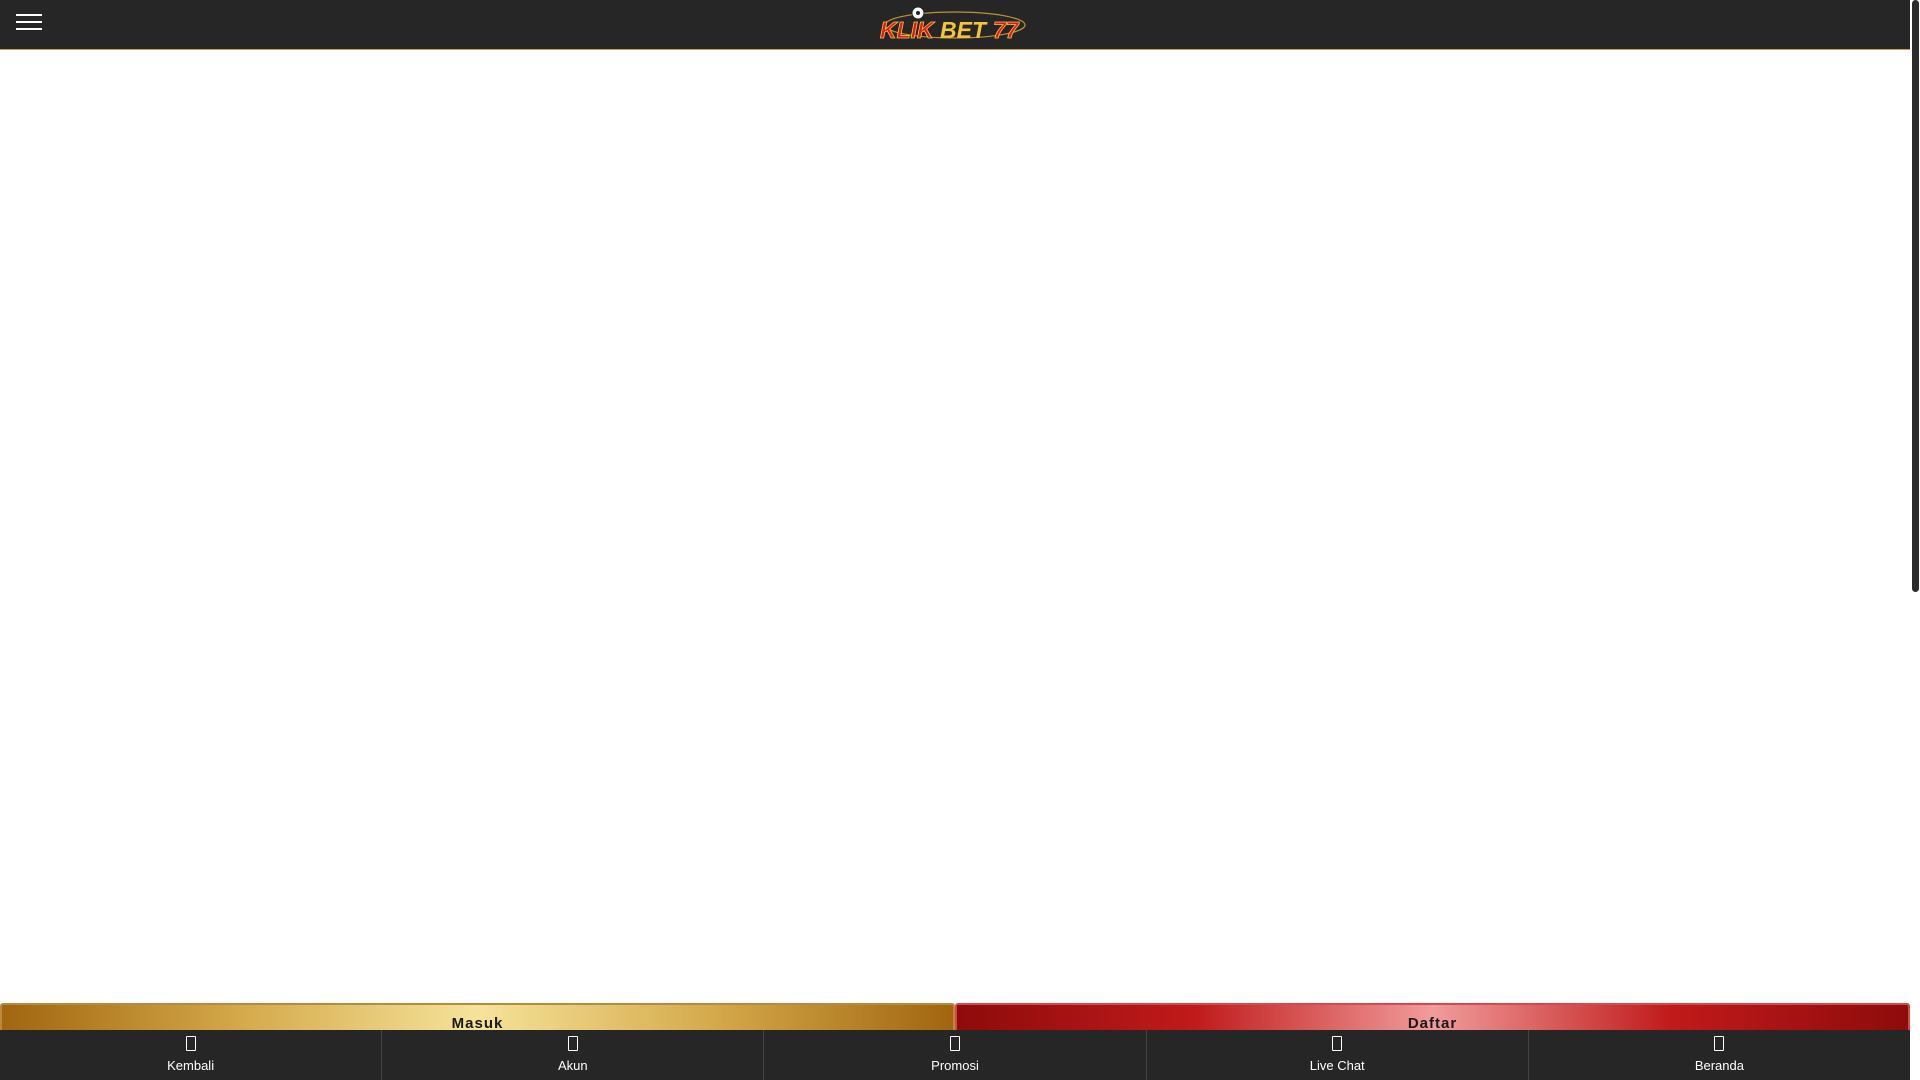  I want to click on login-button: Masuk, so click(477, 1017).